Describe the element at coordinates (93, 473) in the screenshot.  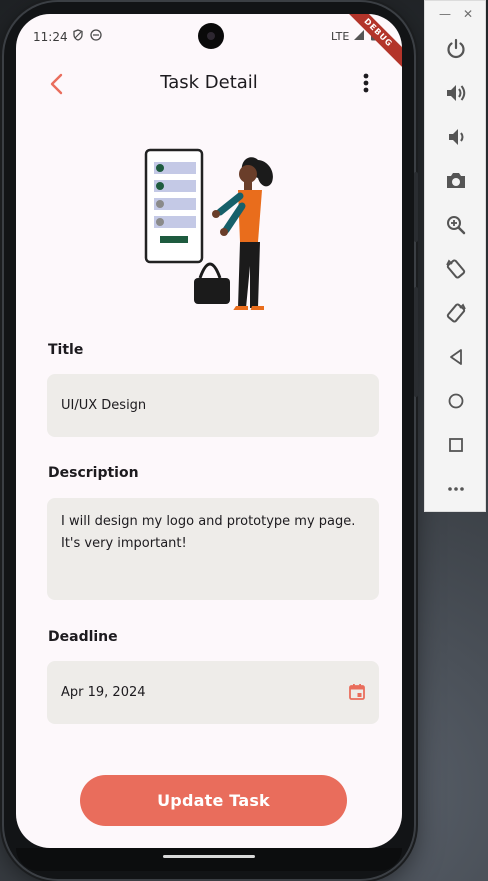
I see `description-label: Description` at that location.